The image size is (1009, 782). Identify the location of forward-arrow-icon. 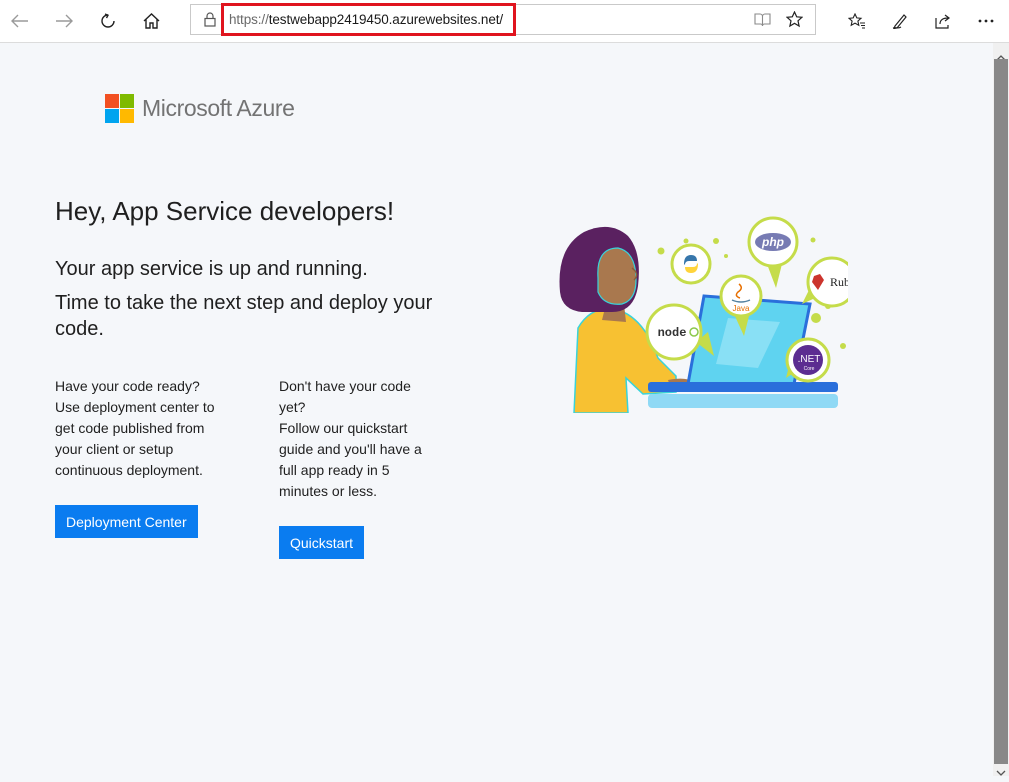
(64, 21).